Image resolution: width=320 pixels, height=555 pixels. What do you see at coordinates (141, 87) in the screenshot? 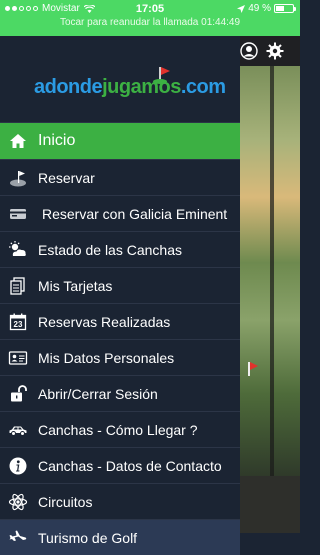
I see `logo-text-part: jugamos` at bounding box center [141, 87].